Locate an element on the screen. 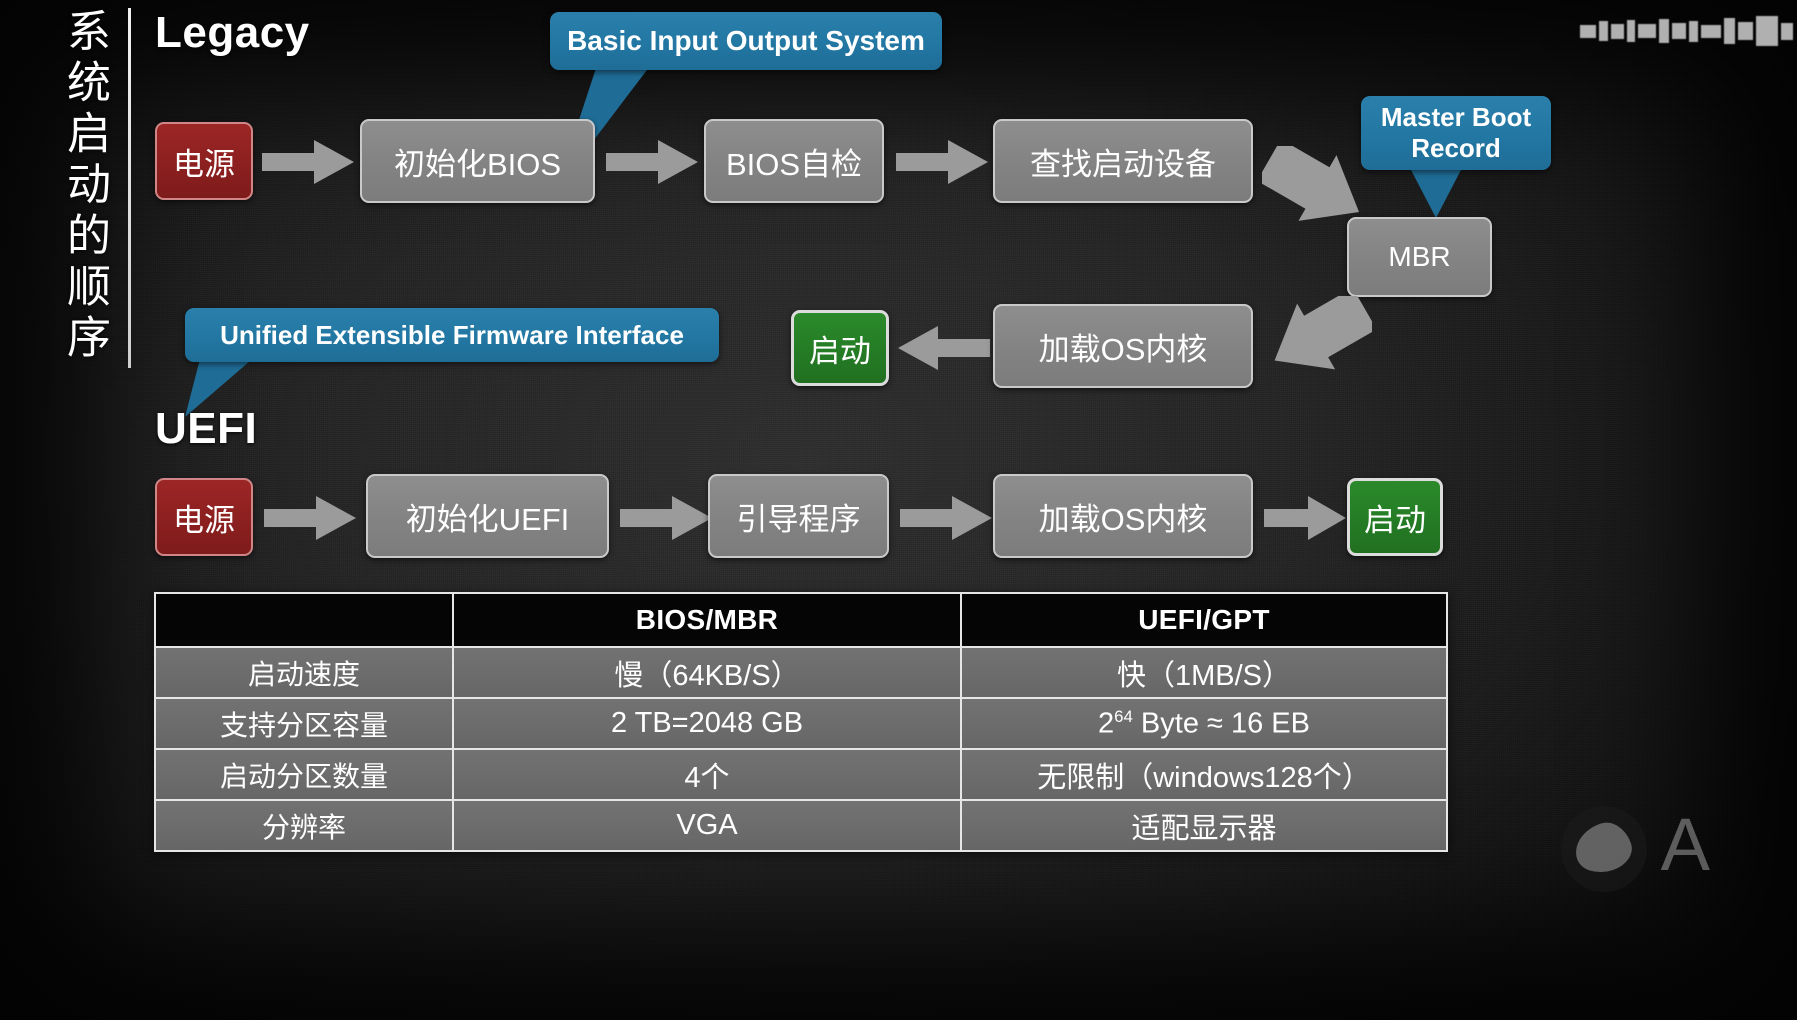 The height and width of the screenshot is (1020, 1797). page-title: 系统启动的顺序 is located at coordinates (84, 186).